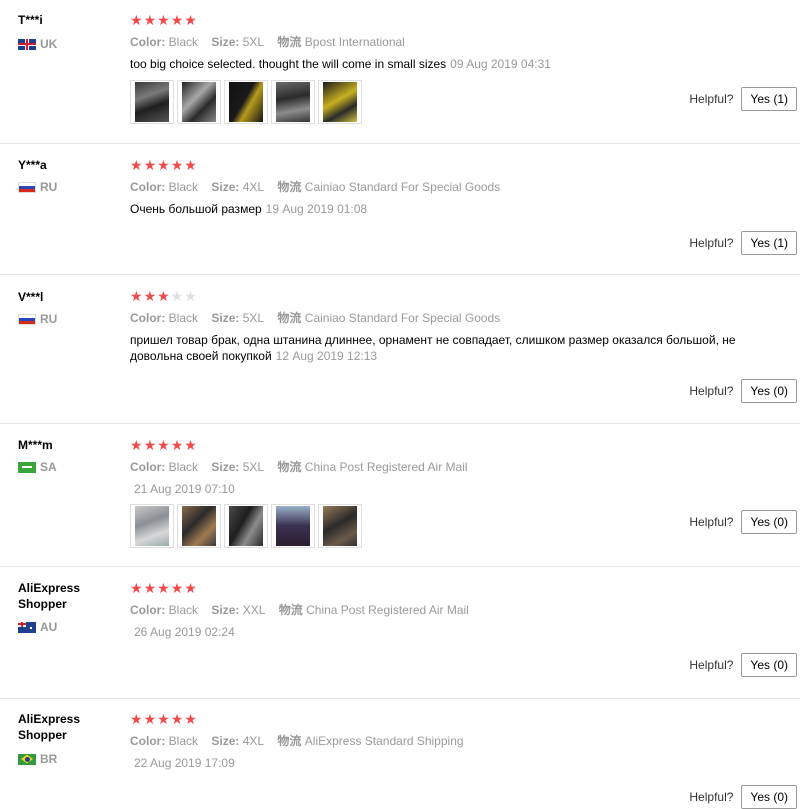 This screenshot has height=809, width=800. Describe the element at coordinates (37, 319) in the screenshot. I see `reviewer-country: RU` at that location.